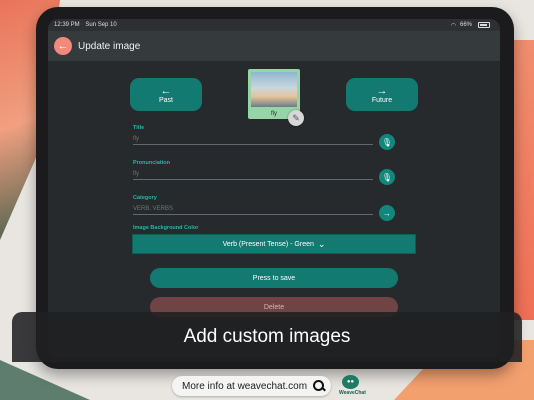 The height and width of the screenshot is (400, 534). What do you see at coordinates (274, 25) in the screenshot?
I see `status-bar: 12:39 PM Sun Sep 10 ◠ 66%` at bounding box center [274, 25].